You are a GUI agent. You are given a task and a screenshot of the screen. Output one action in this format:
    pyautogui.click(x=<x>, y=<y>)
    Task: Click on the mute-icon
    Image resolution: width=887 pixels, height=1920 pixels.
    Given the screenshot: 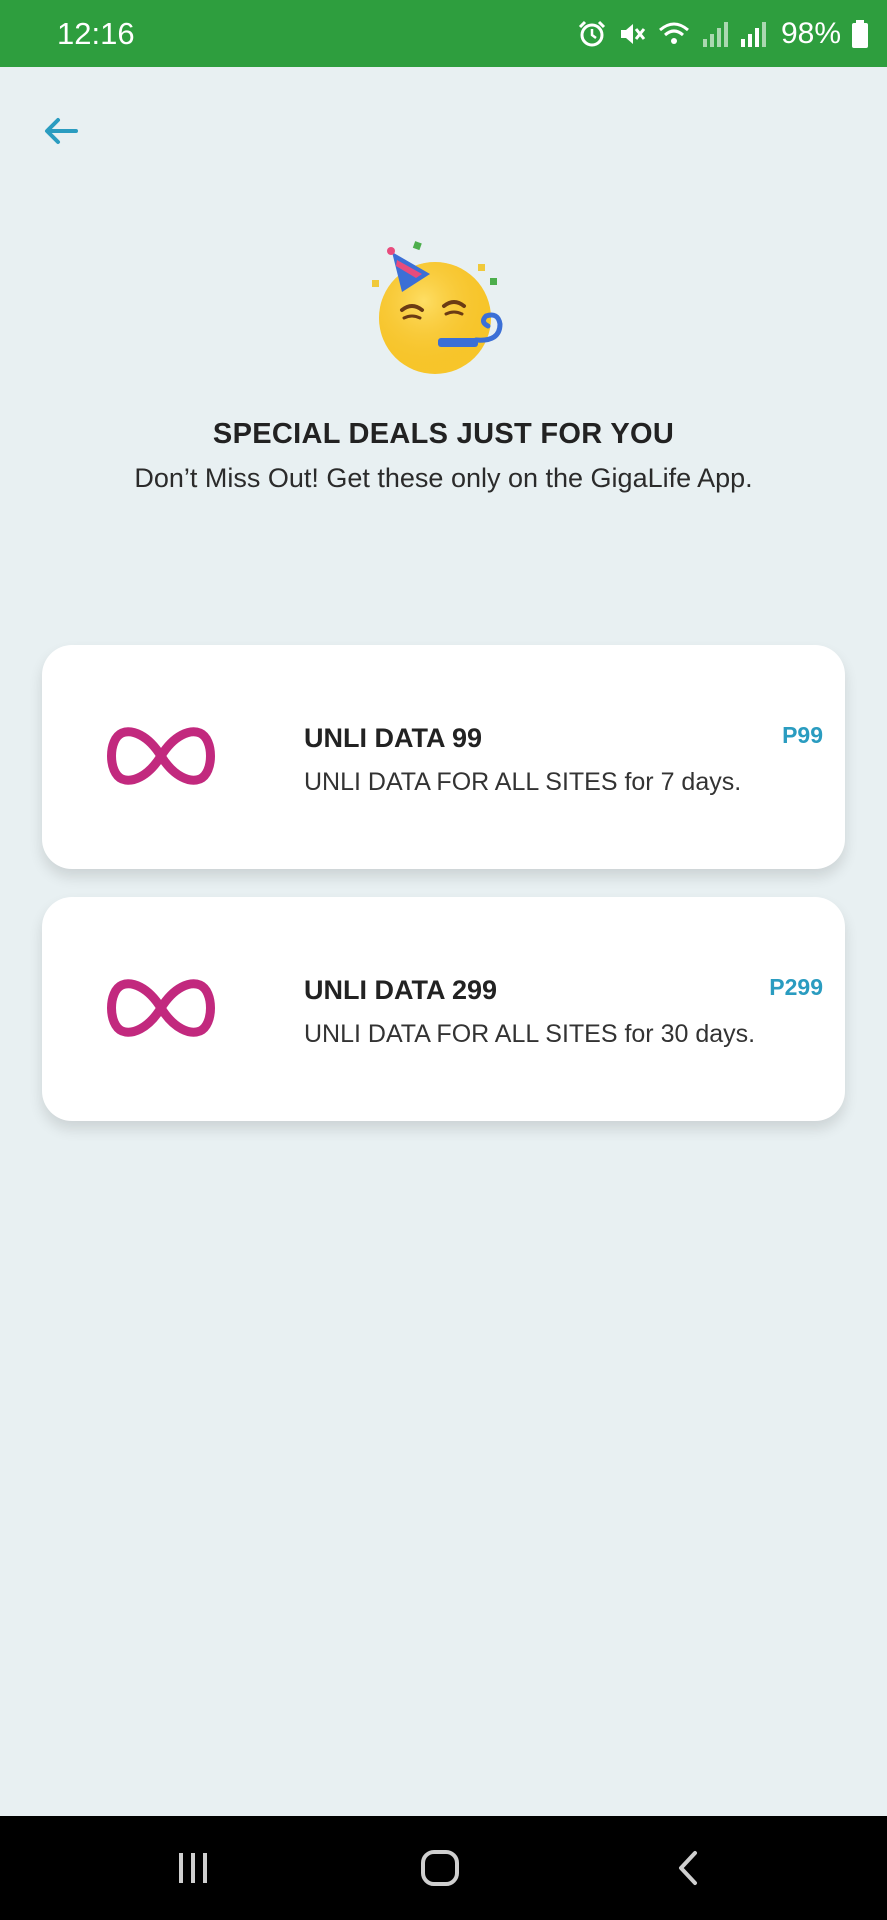 What is the action you would take?
    pyautogui.click(x=633, y=34)
    